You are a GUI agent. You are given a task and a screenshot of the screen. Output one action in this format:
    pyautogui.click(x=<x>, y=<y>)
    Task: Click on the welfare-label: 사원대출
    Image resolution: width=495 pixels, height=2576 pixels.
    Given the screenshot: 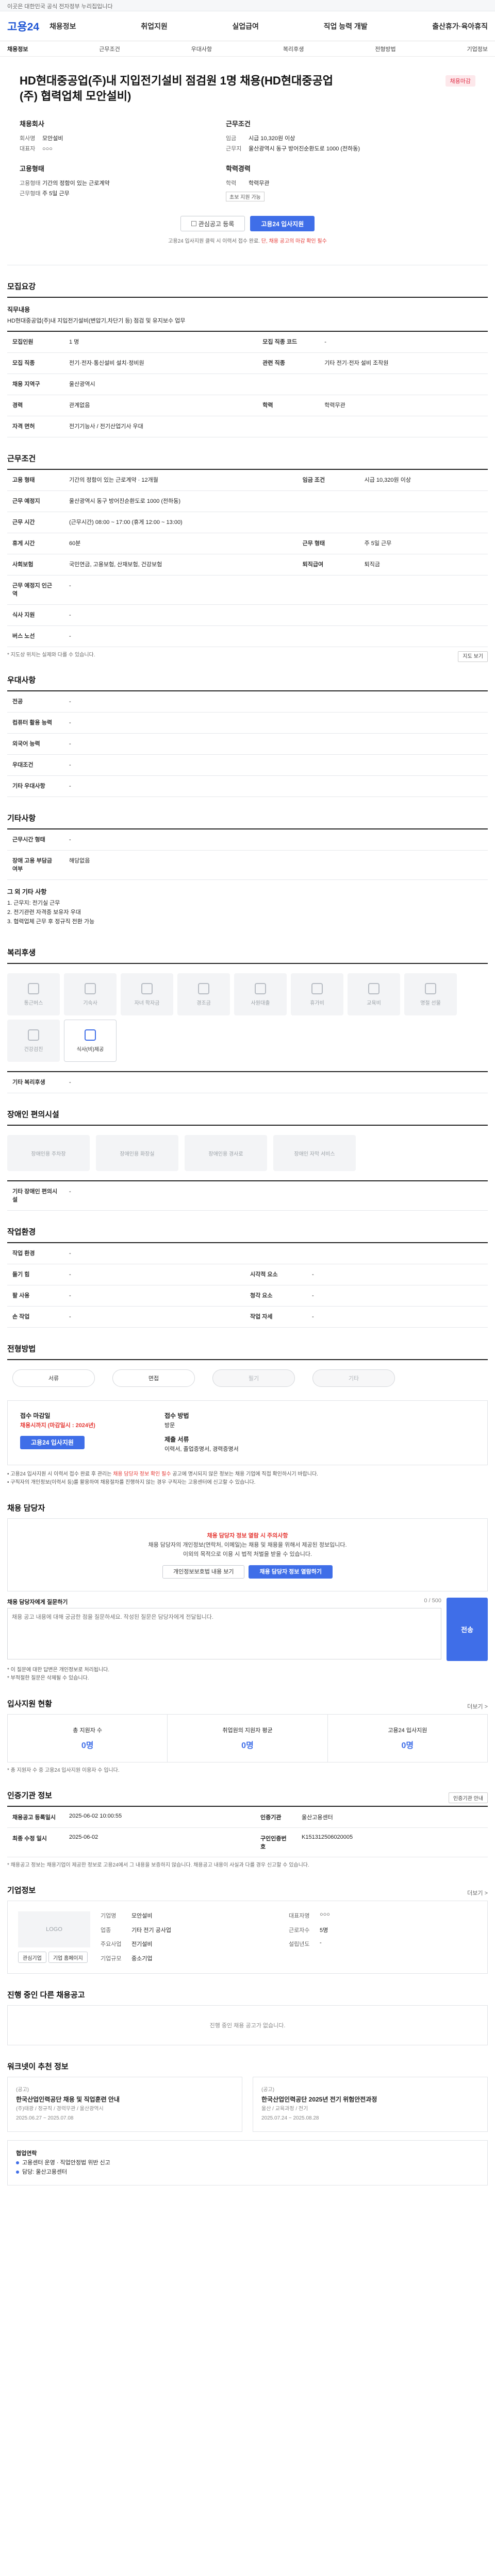 What is the action you would take?
    pyautogui.click(x=260, y=1003)
    